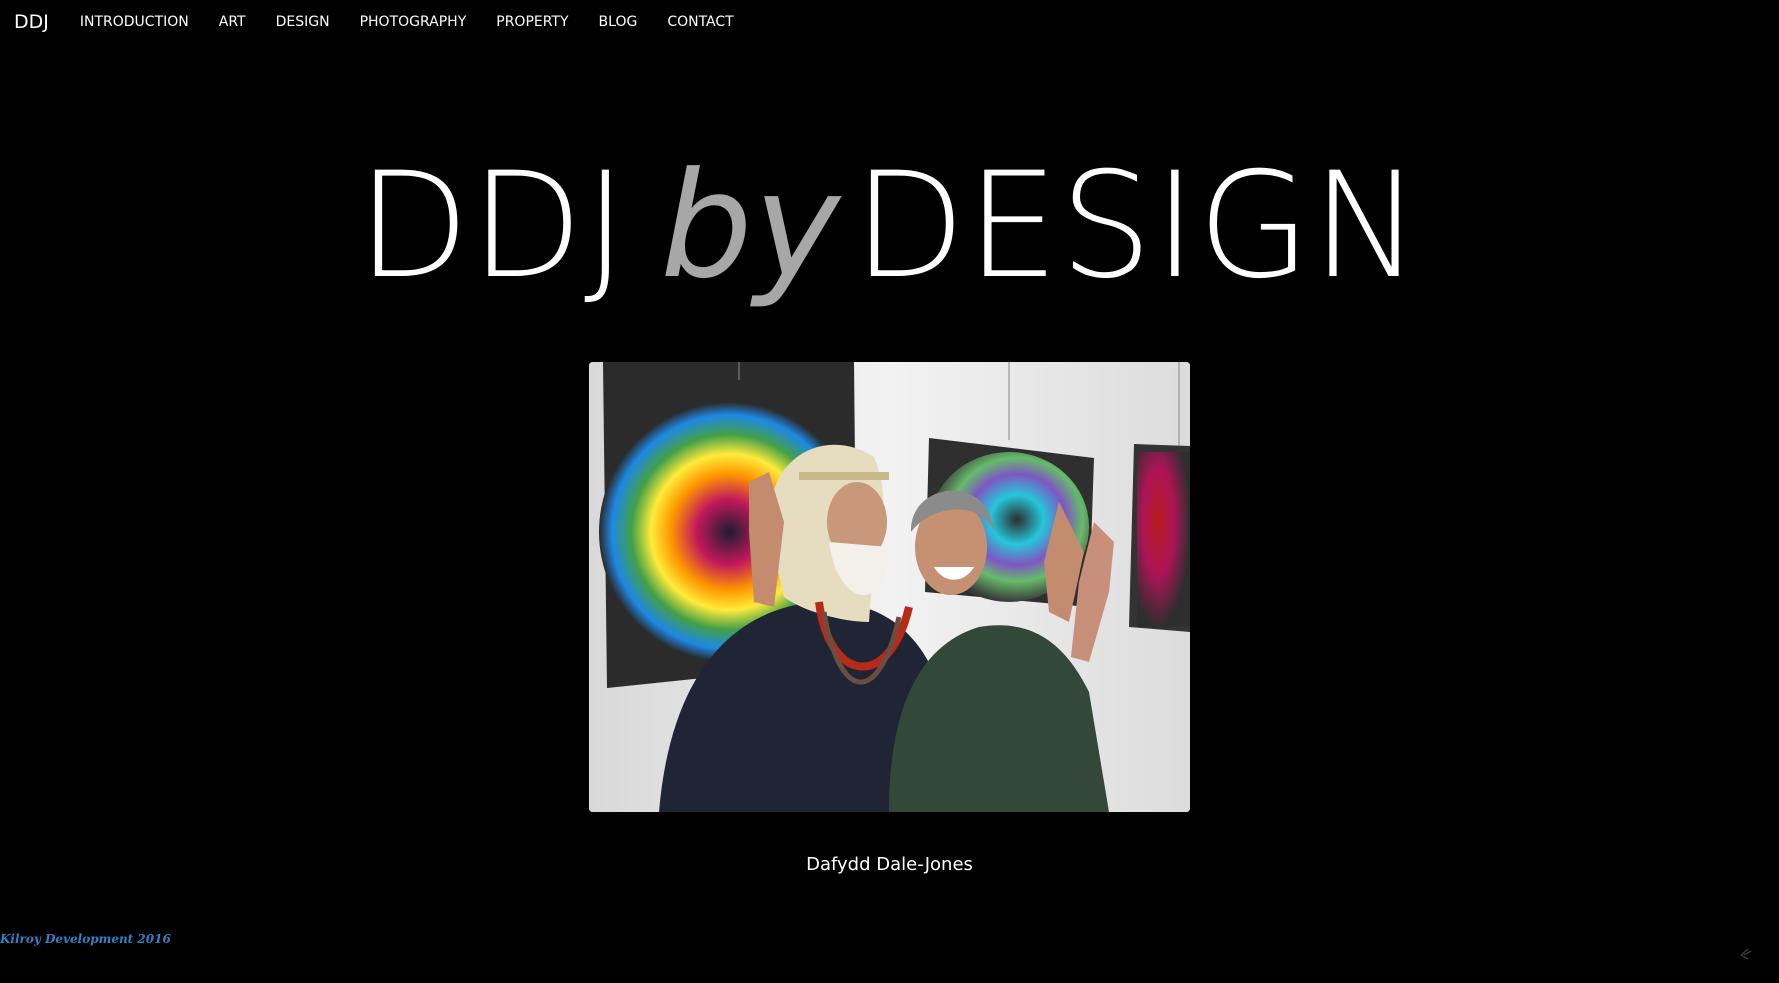  I want to click on nav-item-design: DESIGN, so click(303, 22).